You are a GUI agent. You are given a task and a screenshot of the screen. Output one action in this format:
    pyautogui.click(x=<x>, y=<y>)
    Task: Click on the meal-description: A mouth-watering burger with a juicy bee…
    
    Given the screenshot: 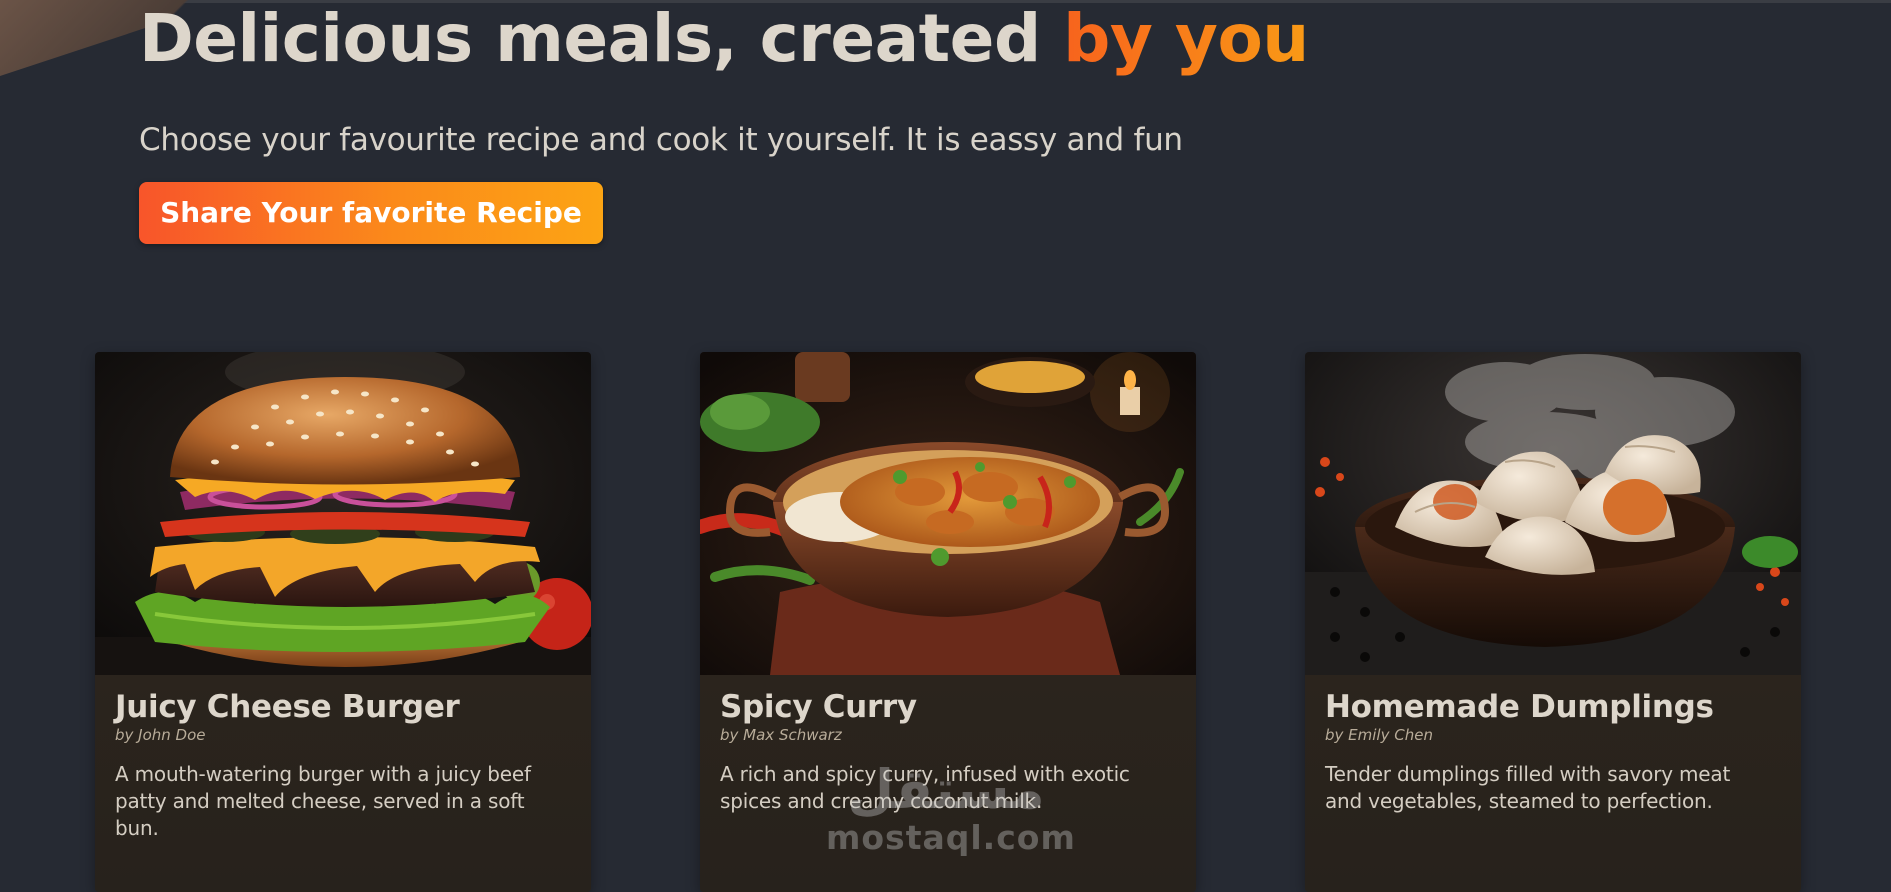 What is the action you would take?
    pyautogui.click(x=323, y=801)
    